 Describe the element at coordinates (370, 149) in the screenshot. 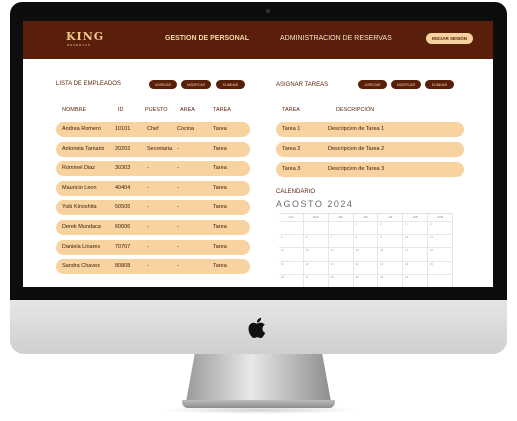

I see `task-row: Tarea 2 Descripcion de Tarea 2` at that location.